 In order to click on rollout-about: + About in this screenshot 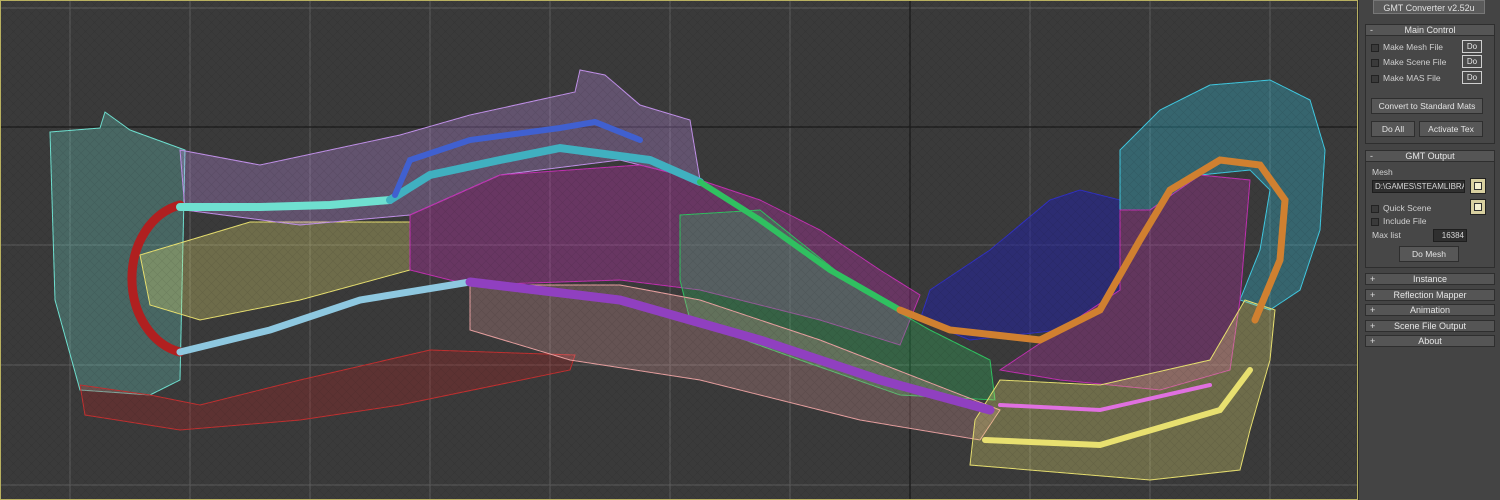, I will do `click(1430, 341)`.